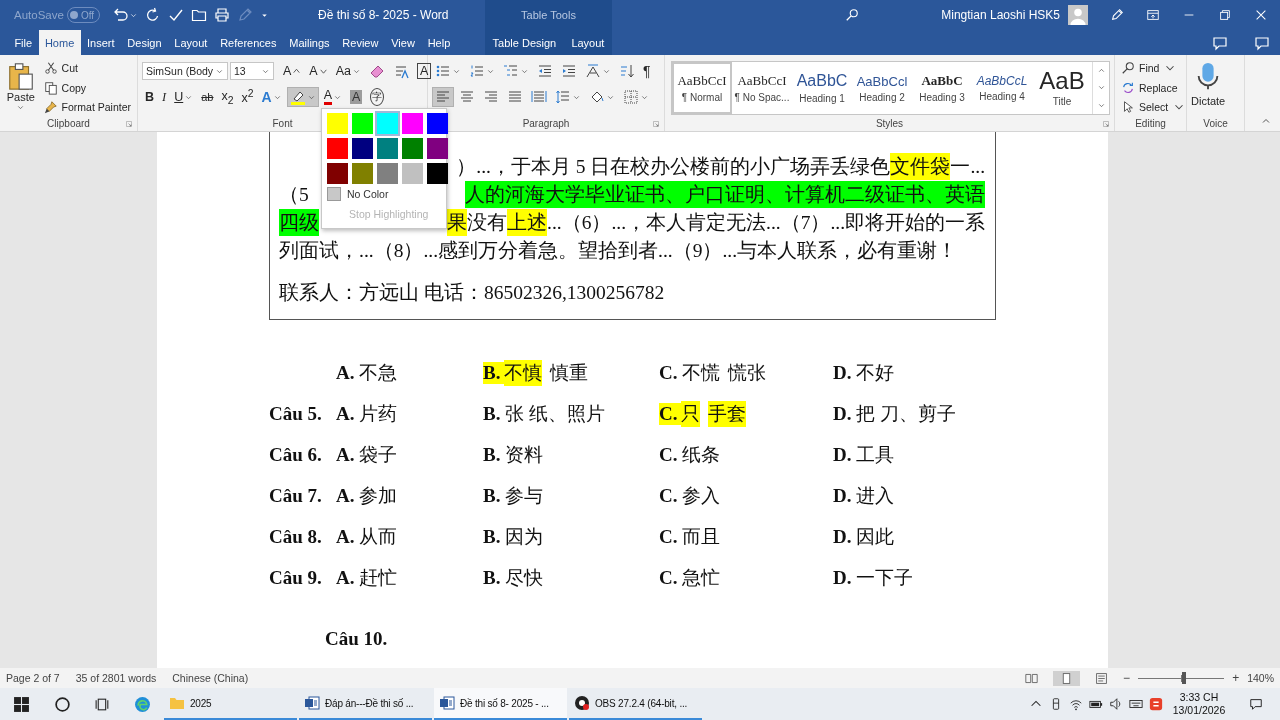 The height and width of the screenshot is (720, 1280). Describe the element at coordinates (346, 577) in the screenshot. I see `option-letter: A.` at that location.